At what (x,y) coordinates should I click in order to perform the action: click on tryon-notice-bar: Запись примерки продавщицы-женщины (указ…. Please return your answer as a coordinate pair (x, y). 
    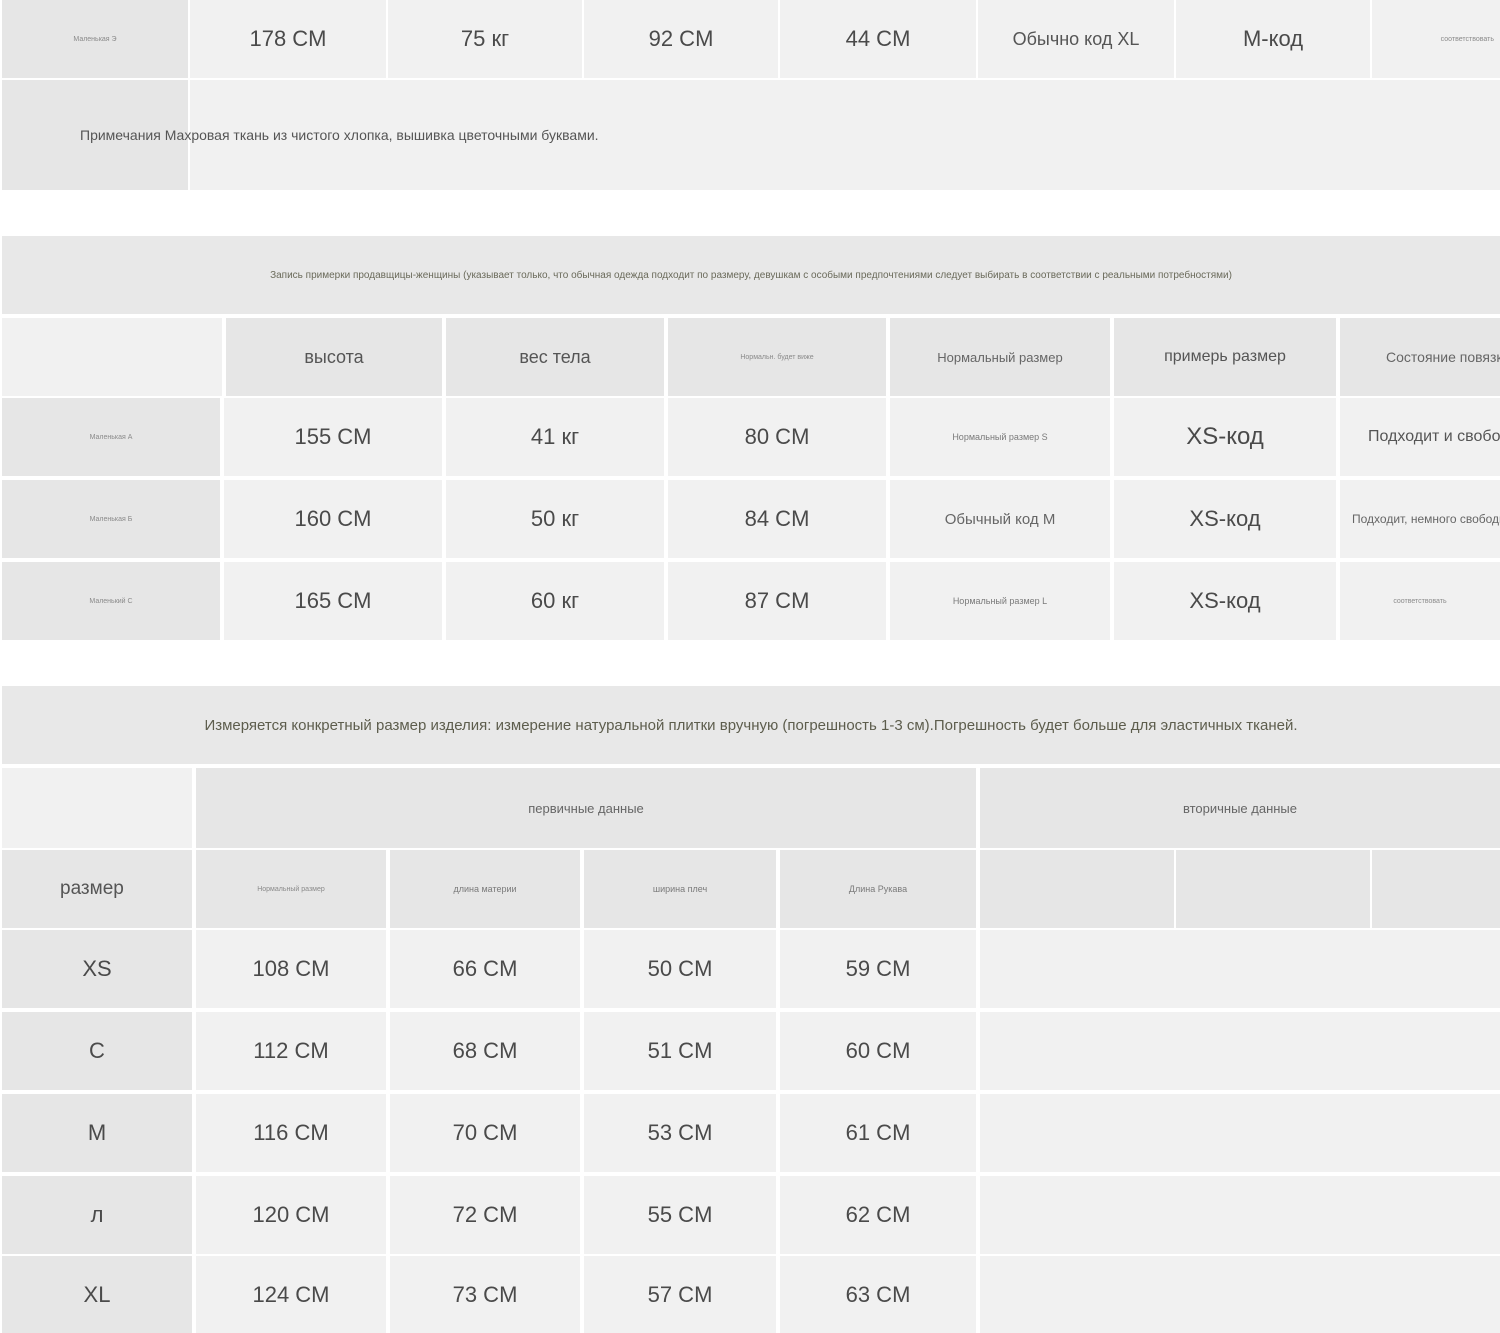
    Looking at the image, I should click on (751, 275).